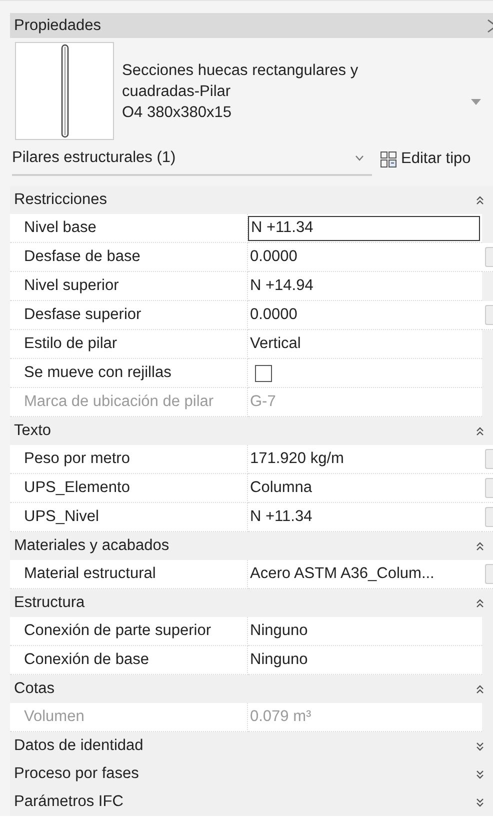 The width and height of the screenshot is (493, 817). Describe the element at coordinates (251, 774) in the screenshot. I see `section-header: Proceso por fases` at that location.